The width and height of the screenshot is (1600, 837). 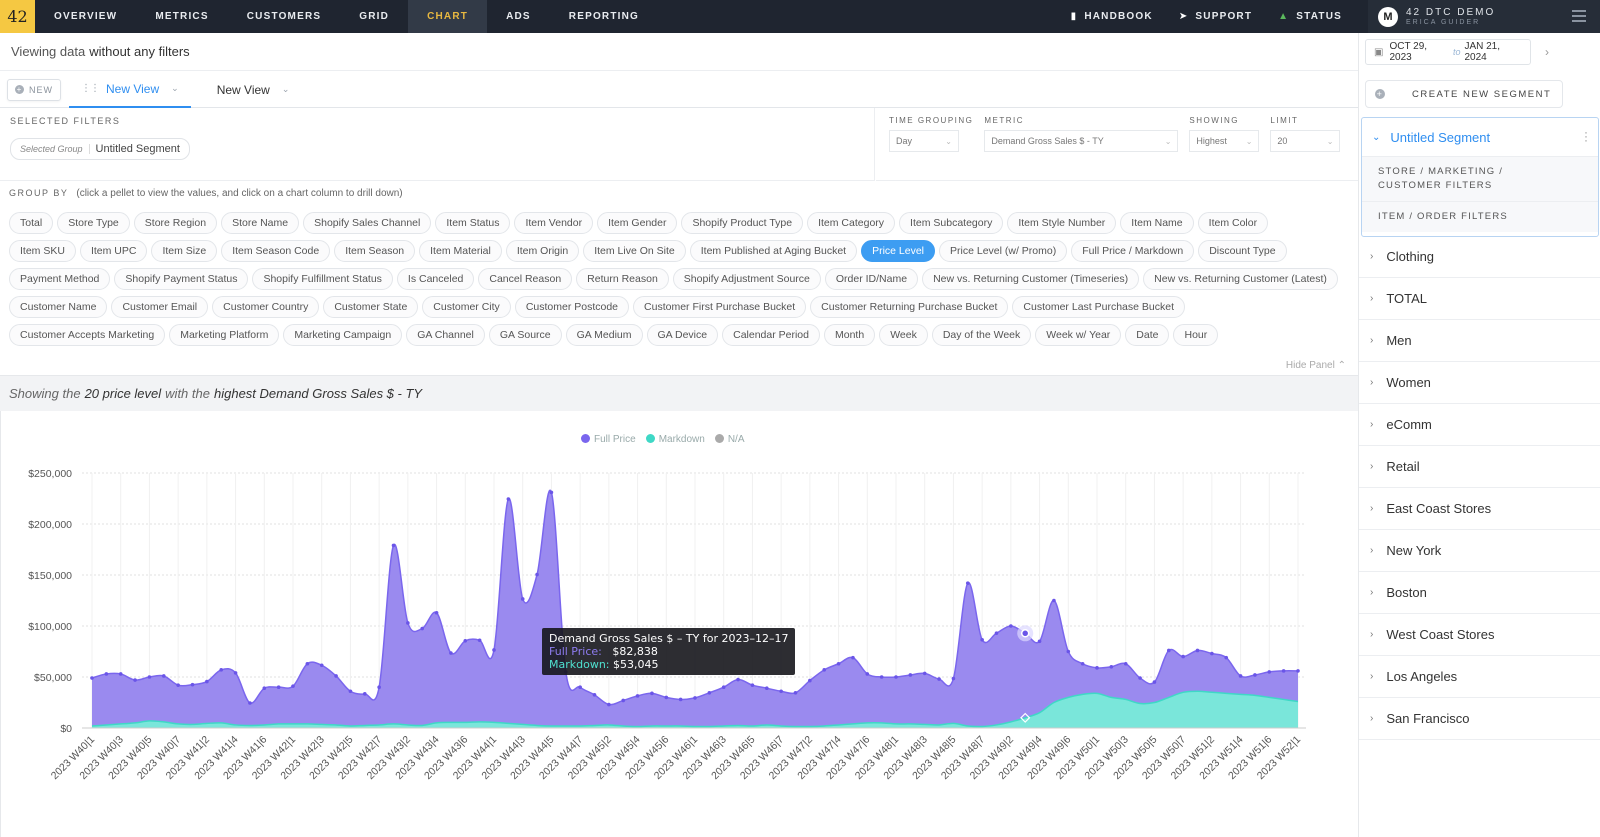 What do you see at coordinates (367, 223) in the screenshot?
I see `group-by-pellet: Shopify Sales Channel` at bounding box center [367, 223].